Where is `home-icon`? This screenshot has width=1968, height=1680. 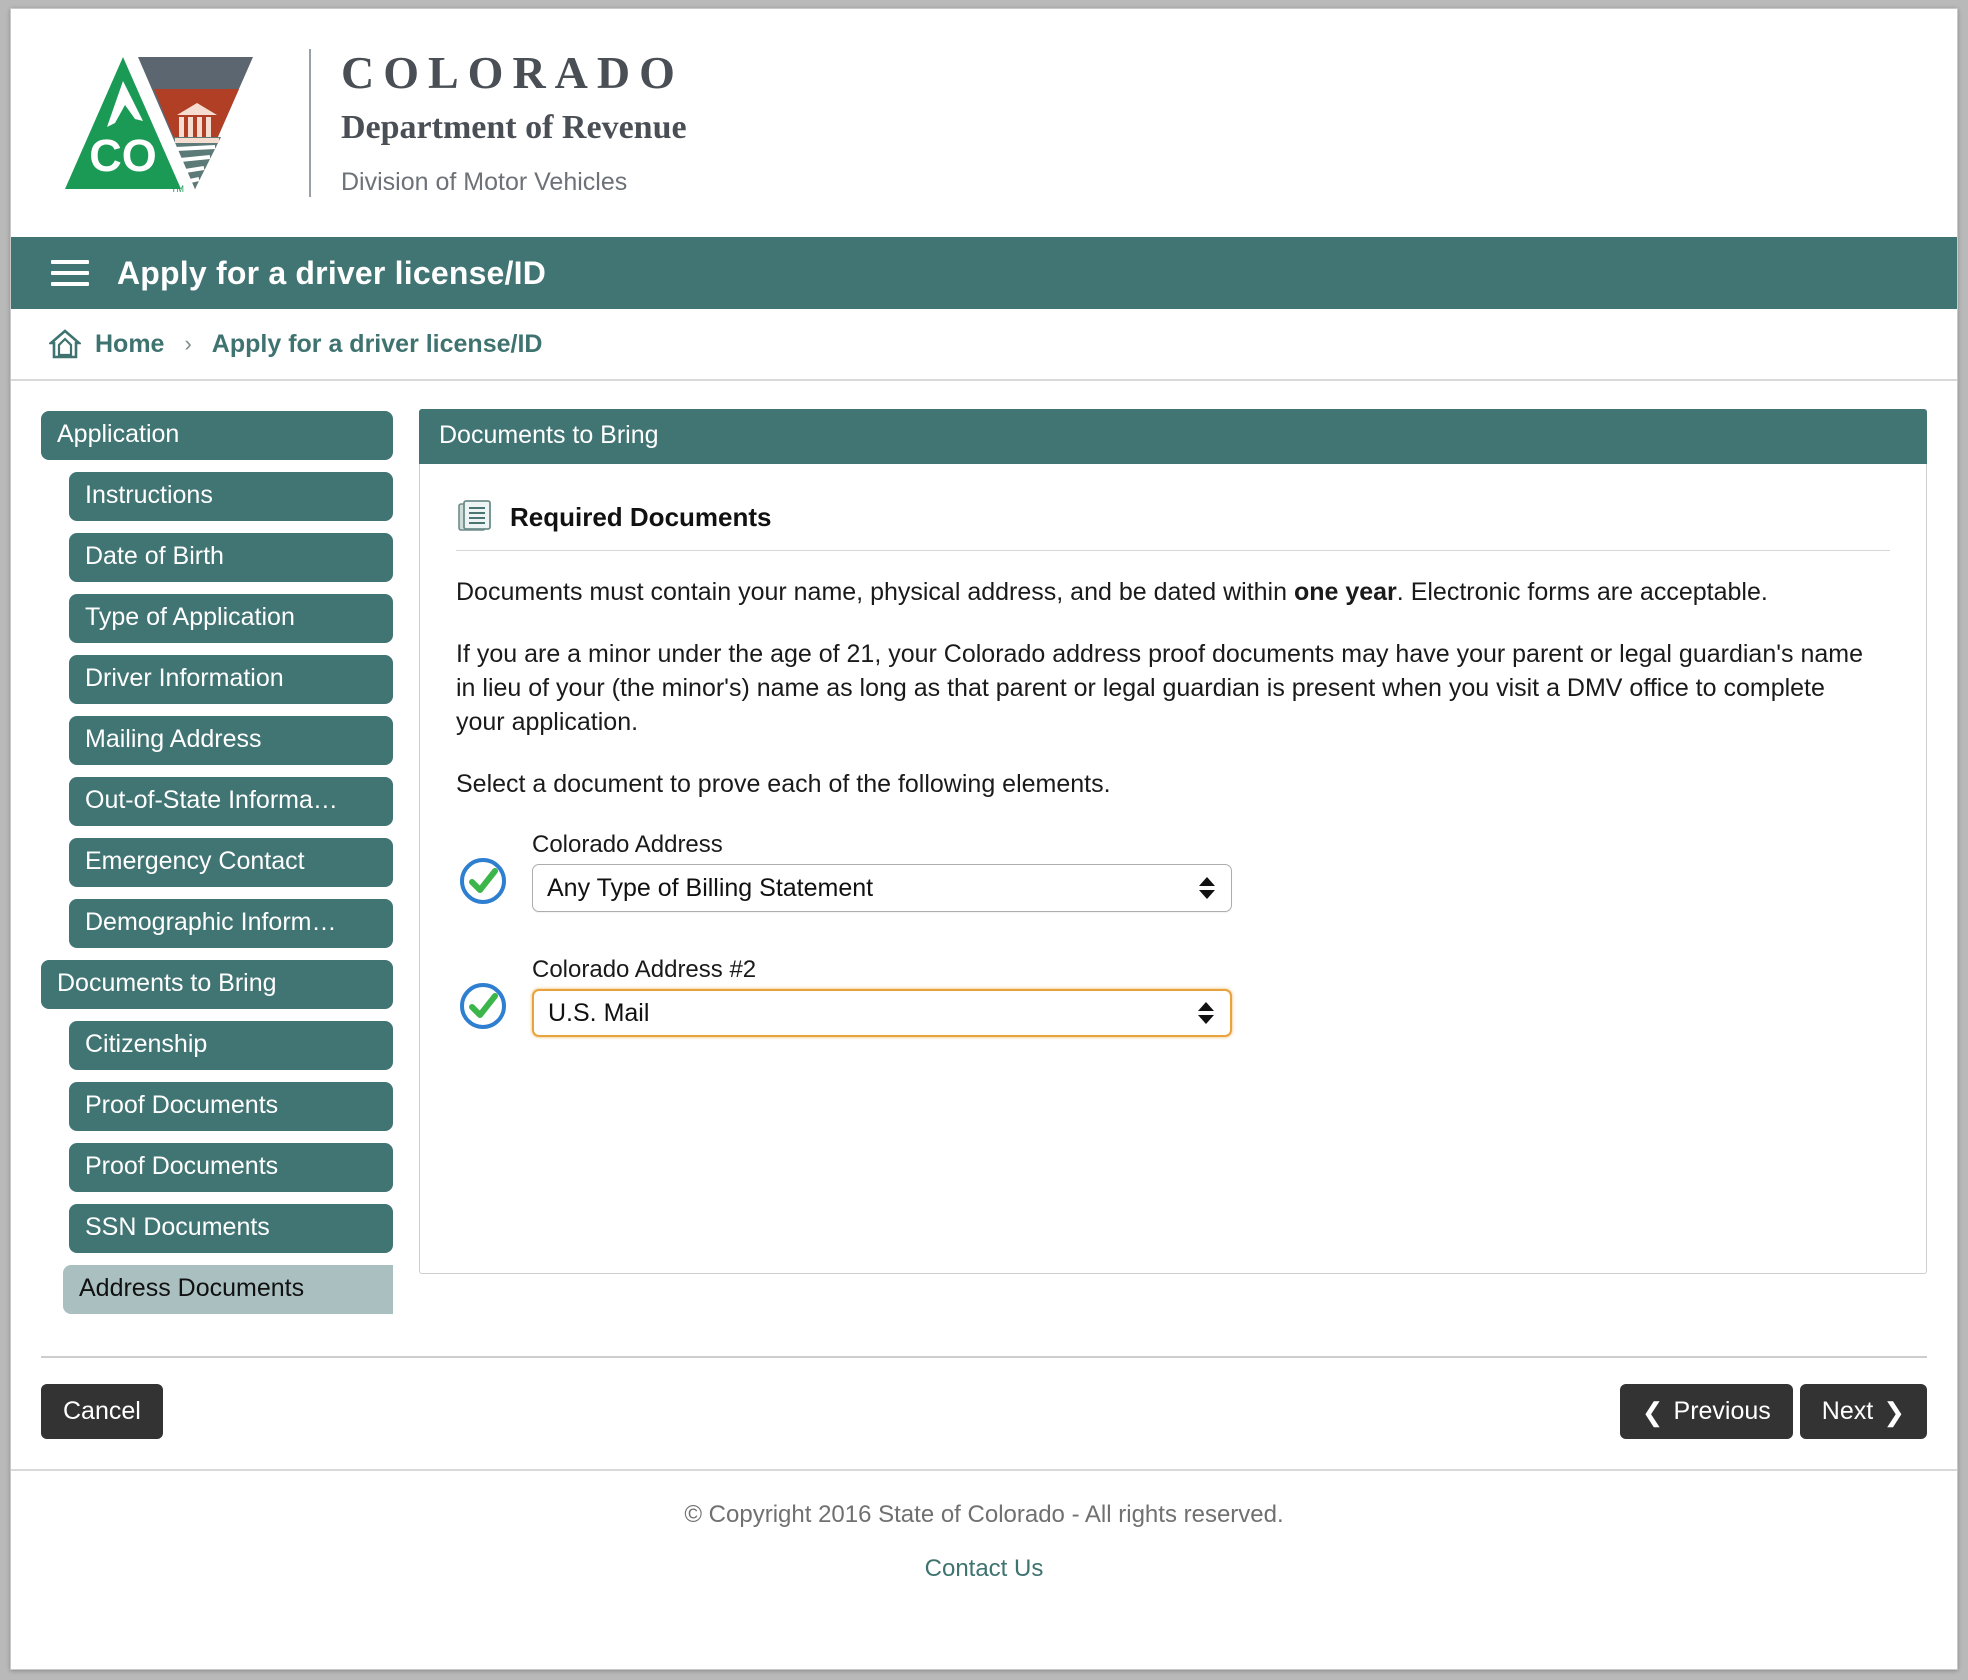 home-icon is located at coordinates (65, 344).